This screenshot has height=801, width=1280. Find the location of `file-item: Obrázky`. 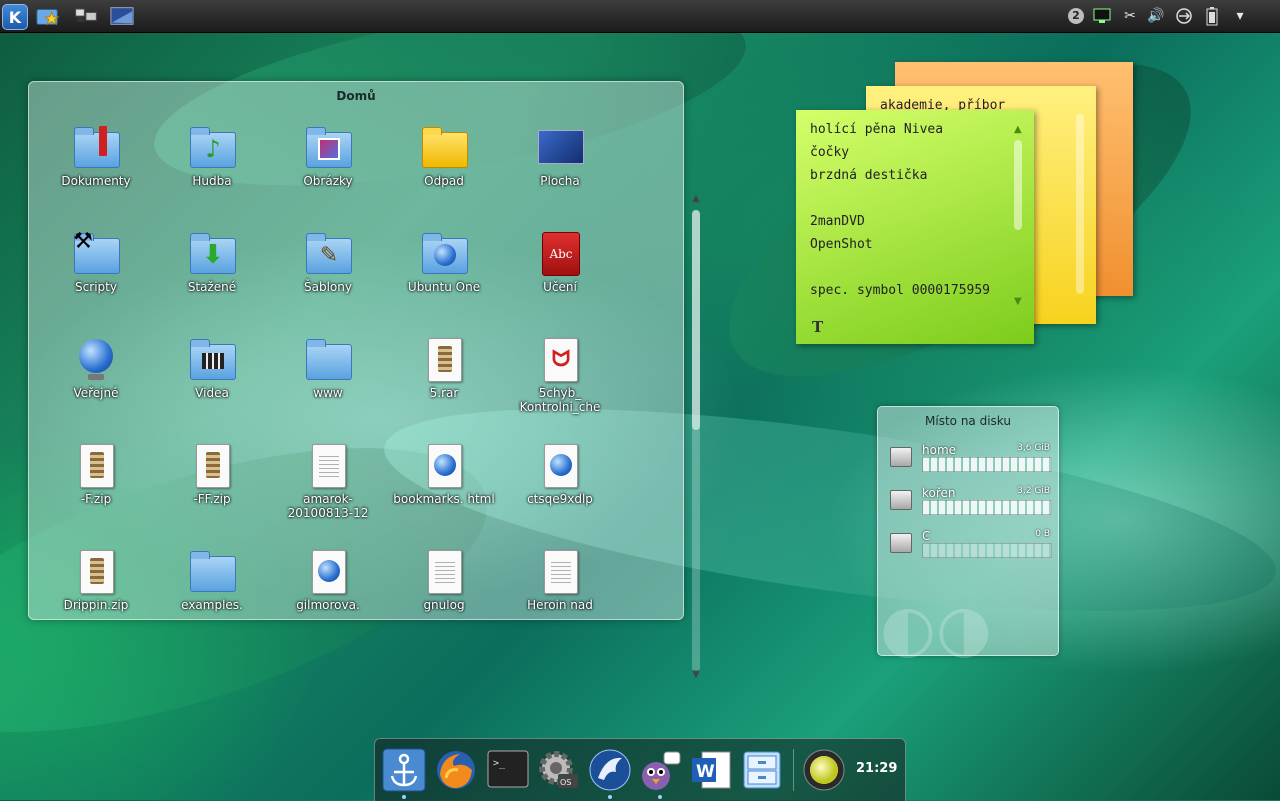

file-item: Obrázky is located at coordinates (328, 156).